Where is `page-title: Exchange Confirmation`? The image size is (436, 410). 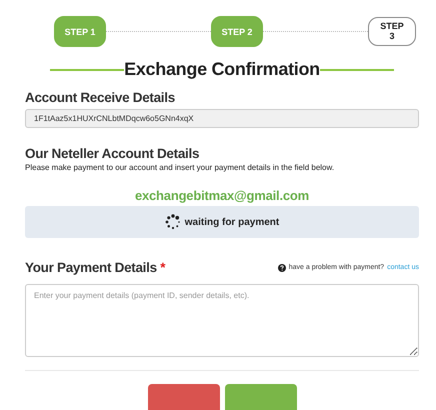
page-title: Exchange Confirmation is located at coordinates (222, 69).